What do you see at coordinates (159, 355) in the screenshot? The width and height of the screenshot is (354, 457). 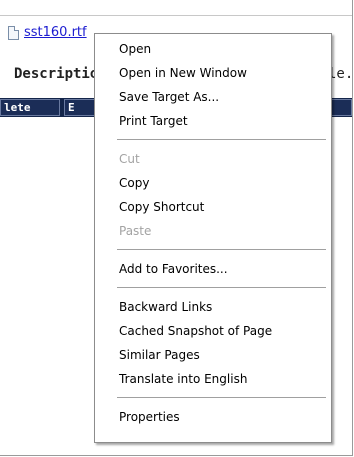 I see `menu-item-similar-pages: Similar Pages` at bounding box center [159, 355].